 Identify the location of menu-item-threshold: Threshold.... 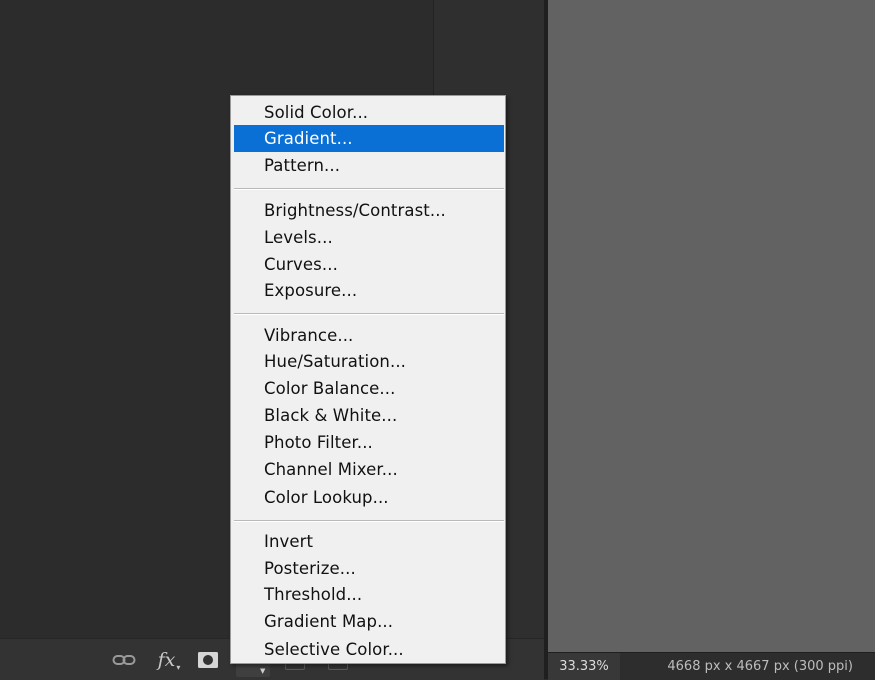
(369, 594).